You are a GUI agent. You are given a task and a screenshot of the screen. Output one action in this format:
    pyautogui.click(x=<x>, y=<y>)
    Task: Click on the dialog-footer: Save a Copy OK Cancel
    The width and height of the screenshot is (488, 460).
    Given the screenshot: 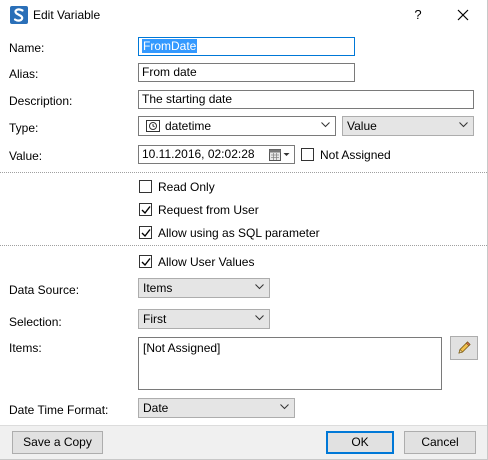 What is the action you would take?
    pyautogui.click(x=243, y=442)
    